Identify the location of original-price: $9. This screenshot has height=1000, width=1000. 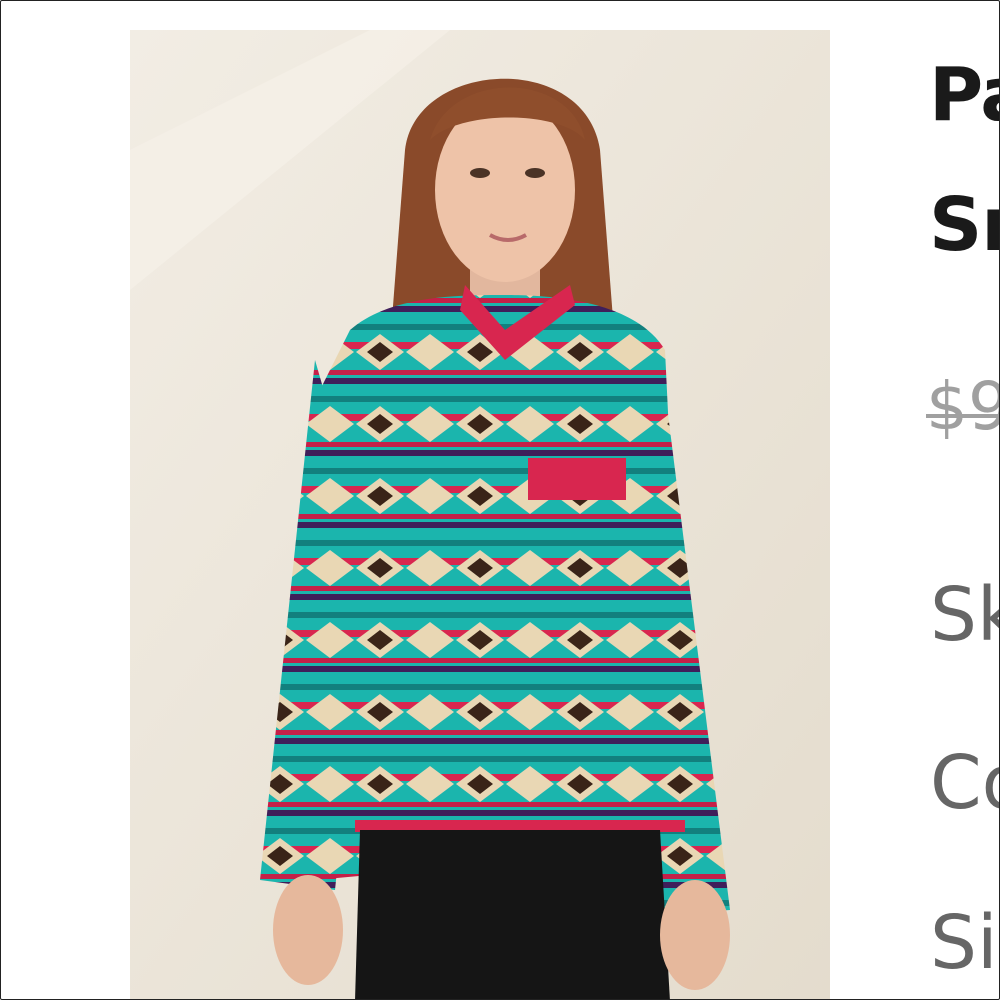
(962, 406).